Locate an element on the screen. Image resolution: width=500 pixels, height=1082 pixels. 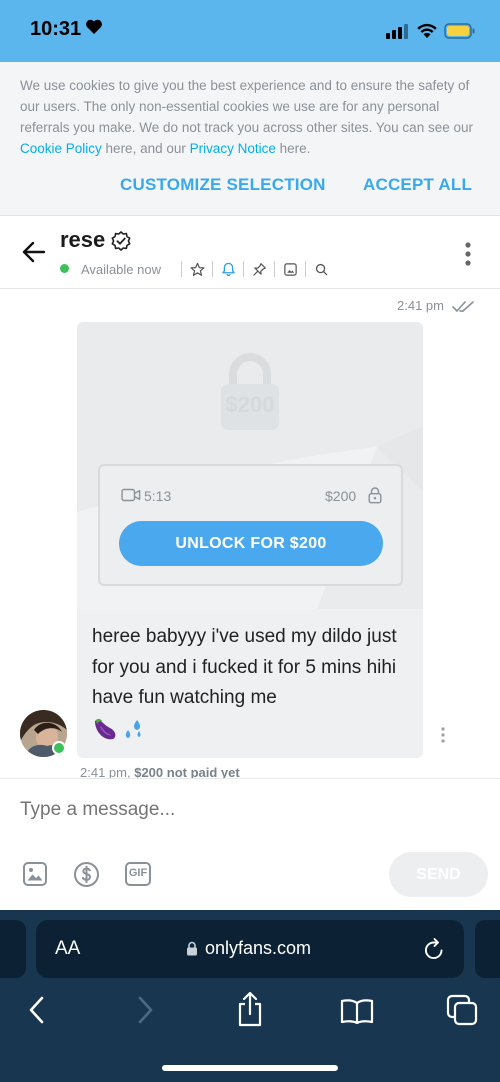
eggplant-emoji-icon is located at coordinates (105, 729).